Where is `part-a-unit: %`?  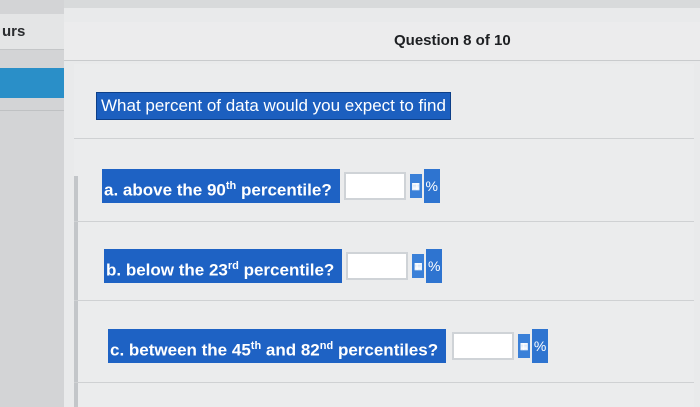
part-a-unit: % is located at coordinates (431, 186).